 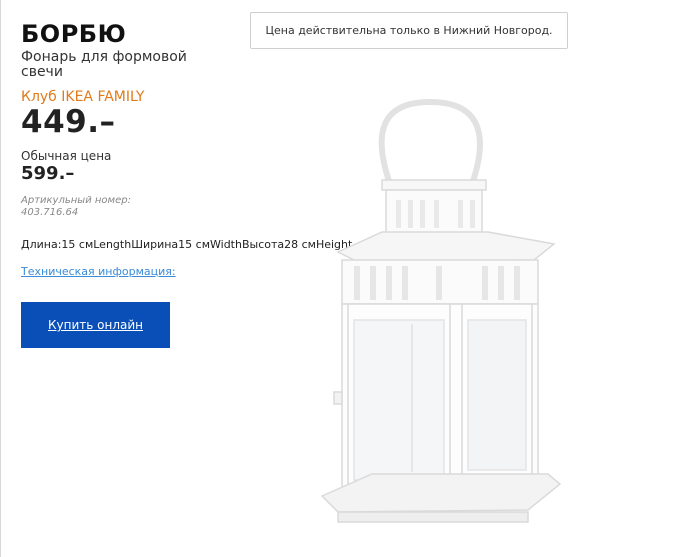 I want to click on article-number: Артикульный номер: 403.716.64, so click(x=76, y=206).